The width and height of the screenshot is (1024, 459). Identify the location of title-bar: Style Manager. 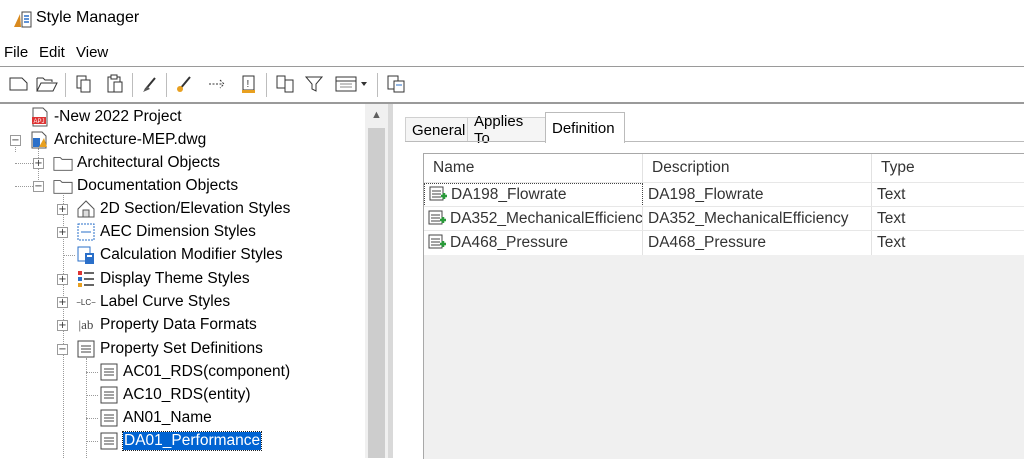
(512, 20).